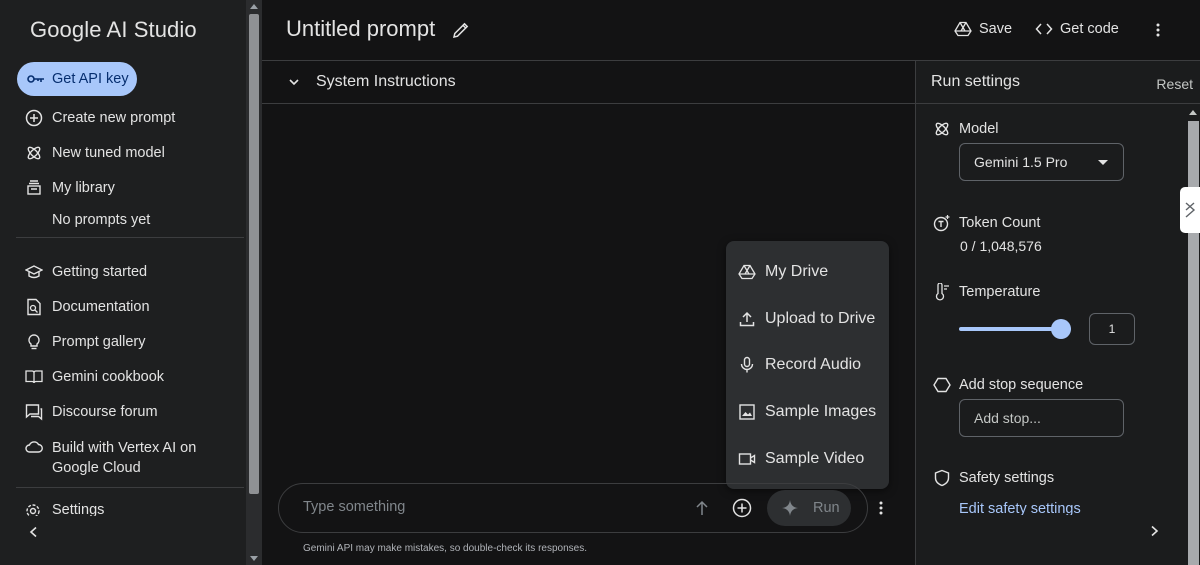 The image size is (1200, 565). I want to click on menu-item-label: My Drive, so click(797, 272).